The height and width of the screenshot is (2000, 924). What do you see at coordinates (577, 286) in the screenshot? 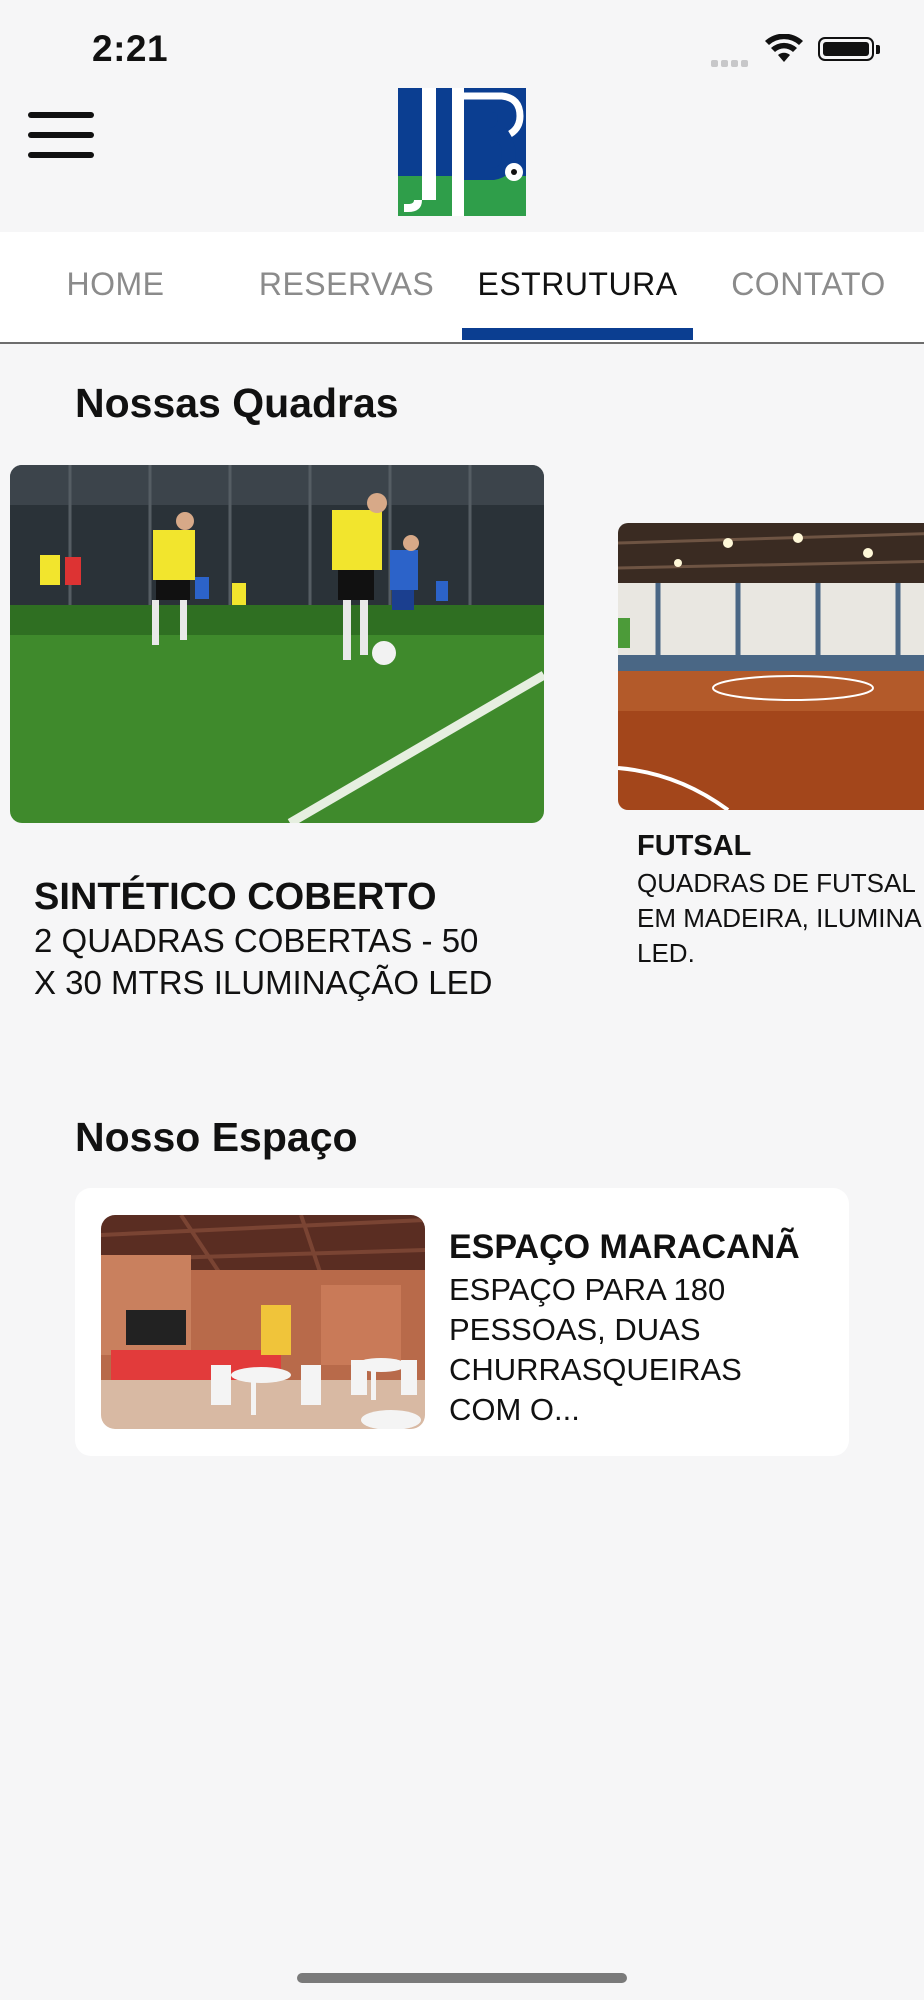
I see `tab-estrutura: ESTRUTURA` at bounding box center [577, 286].